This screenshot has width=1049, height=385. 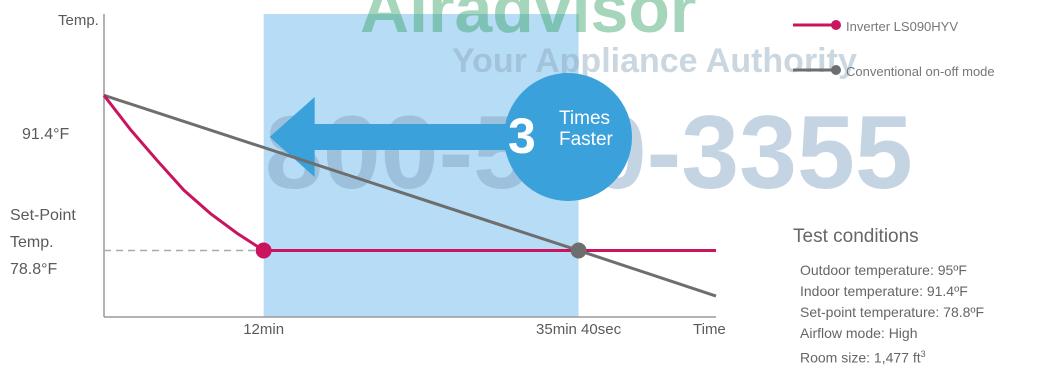 I want to click on room-size-superscript: 3, so click(x=923, y=354).